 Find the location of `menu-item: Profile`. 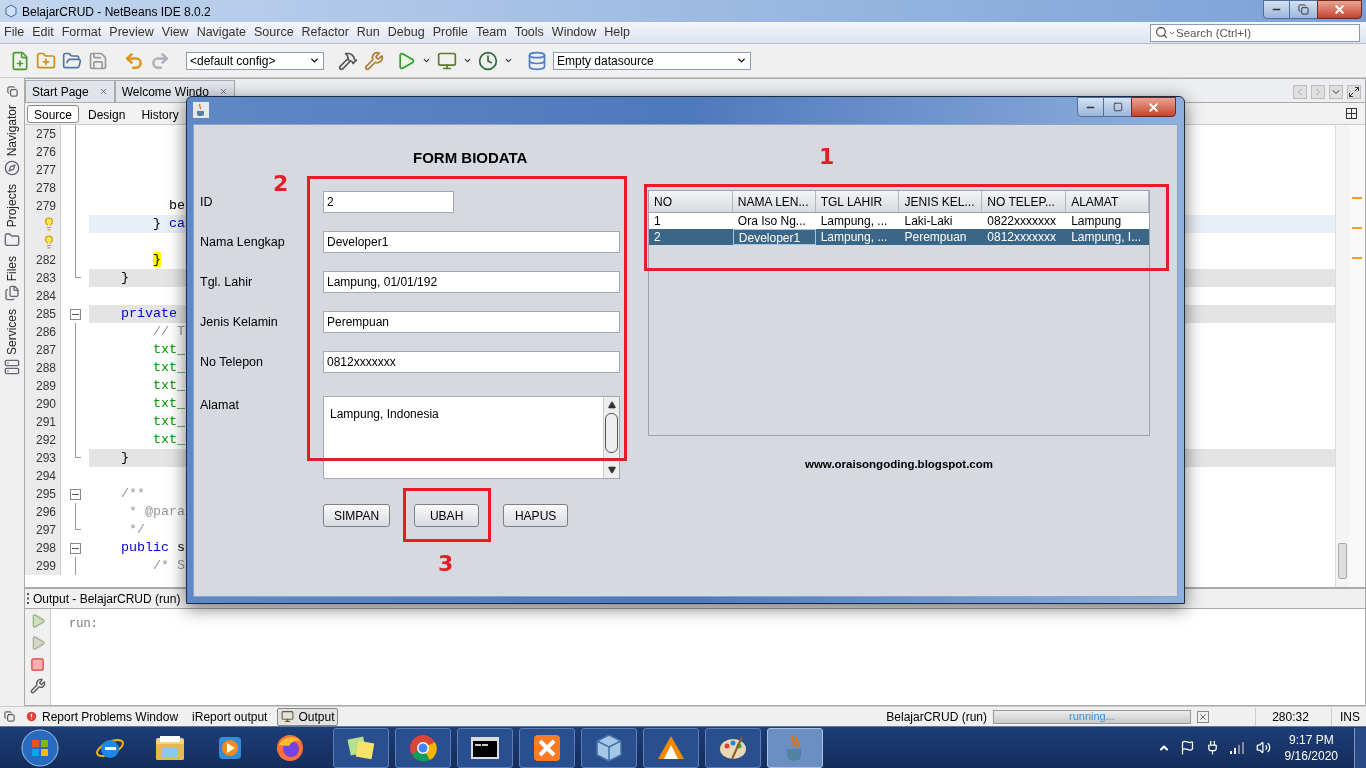

menu-item: Profile is located at coordinates (450, 32).